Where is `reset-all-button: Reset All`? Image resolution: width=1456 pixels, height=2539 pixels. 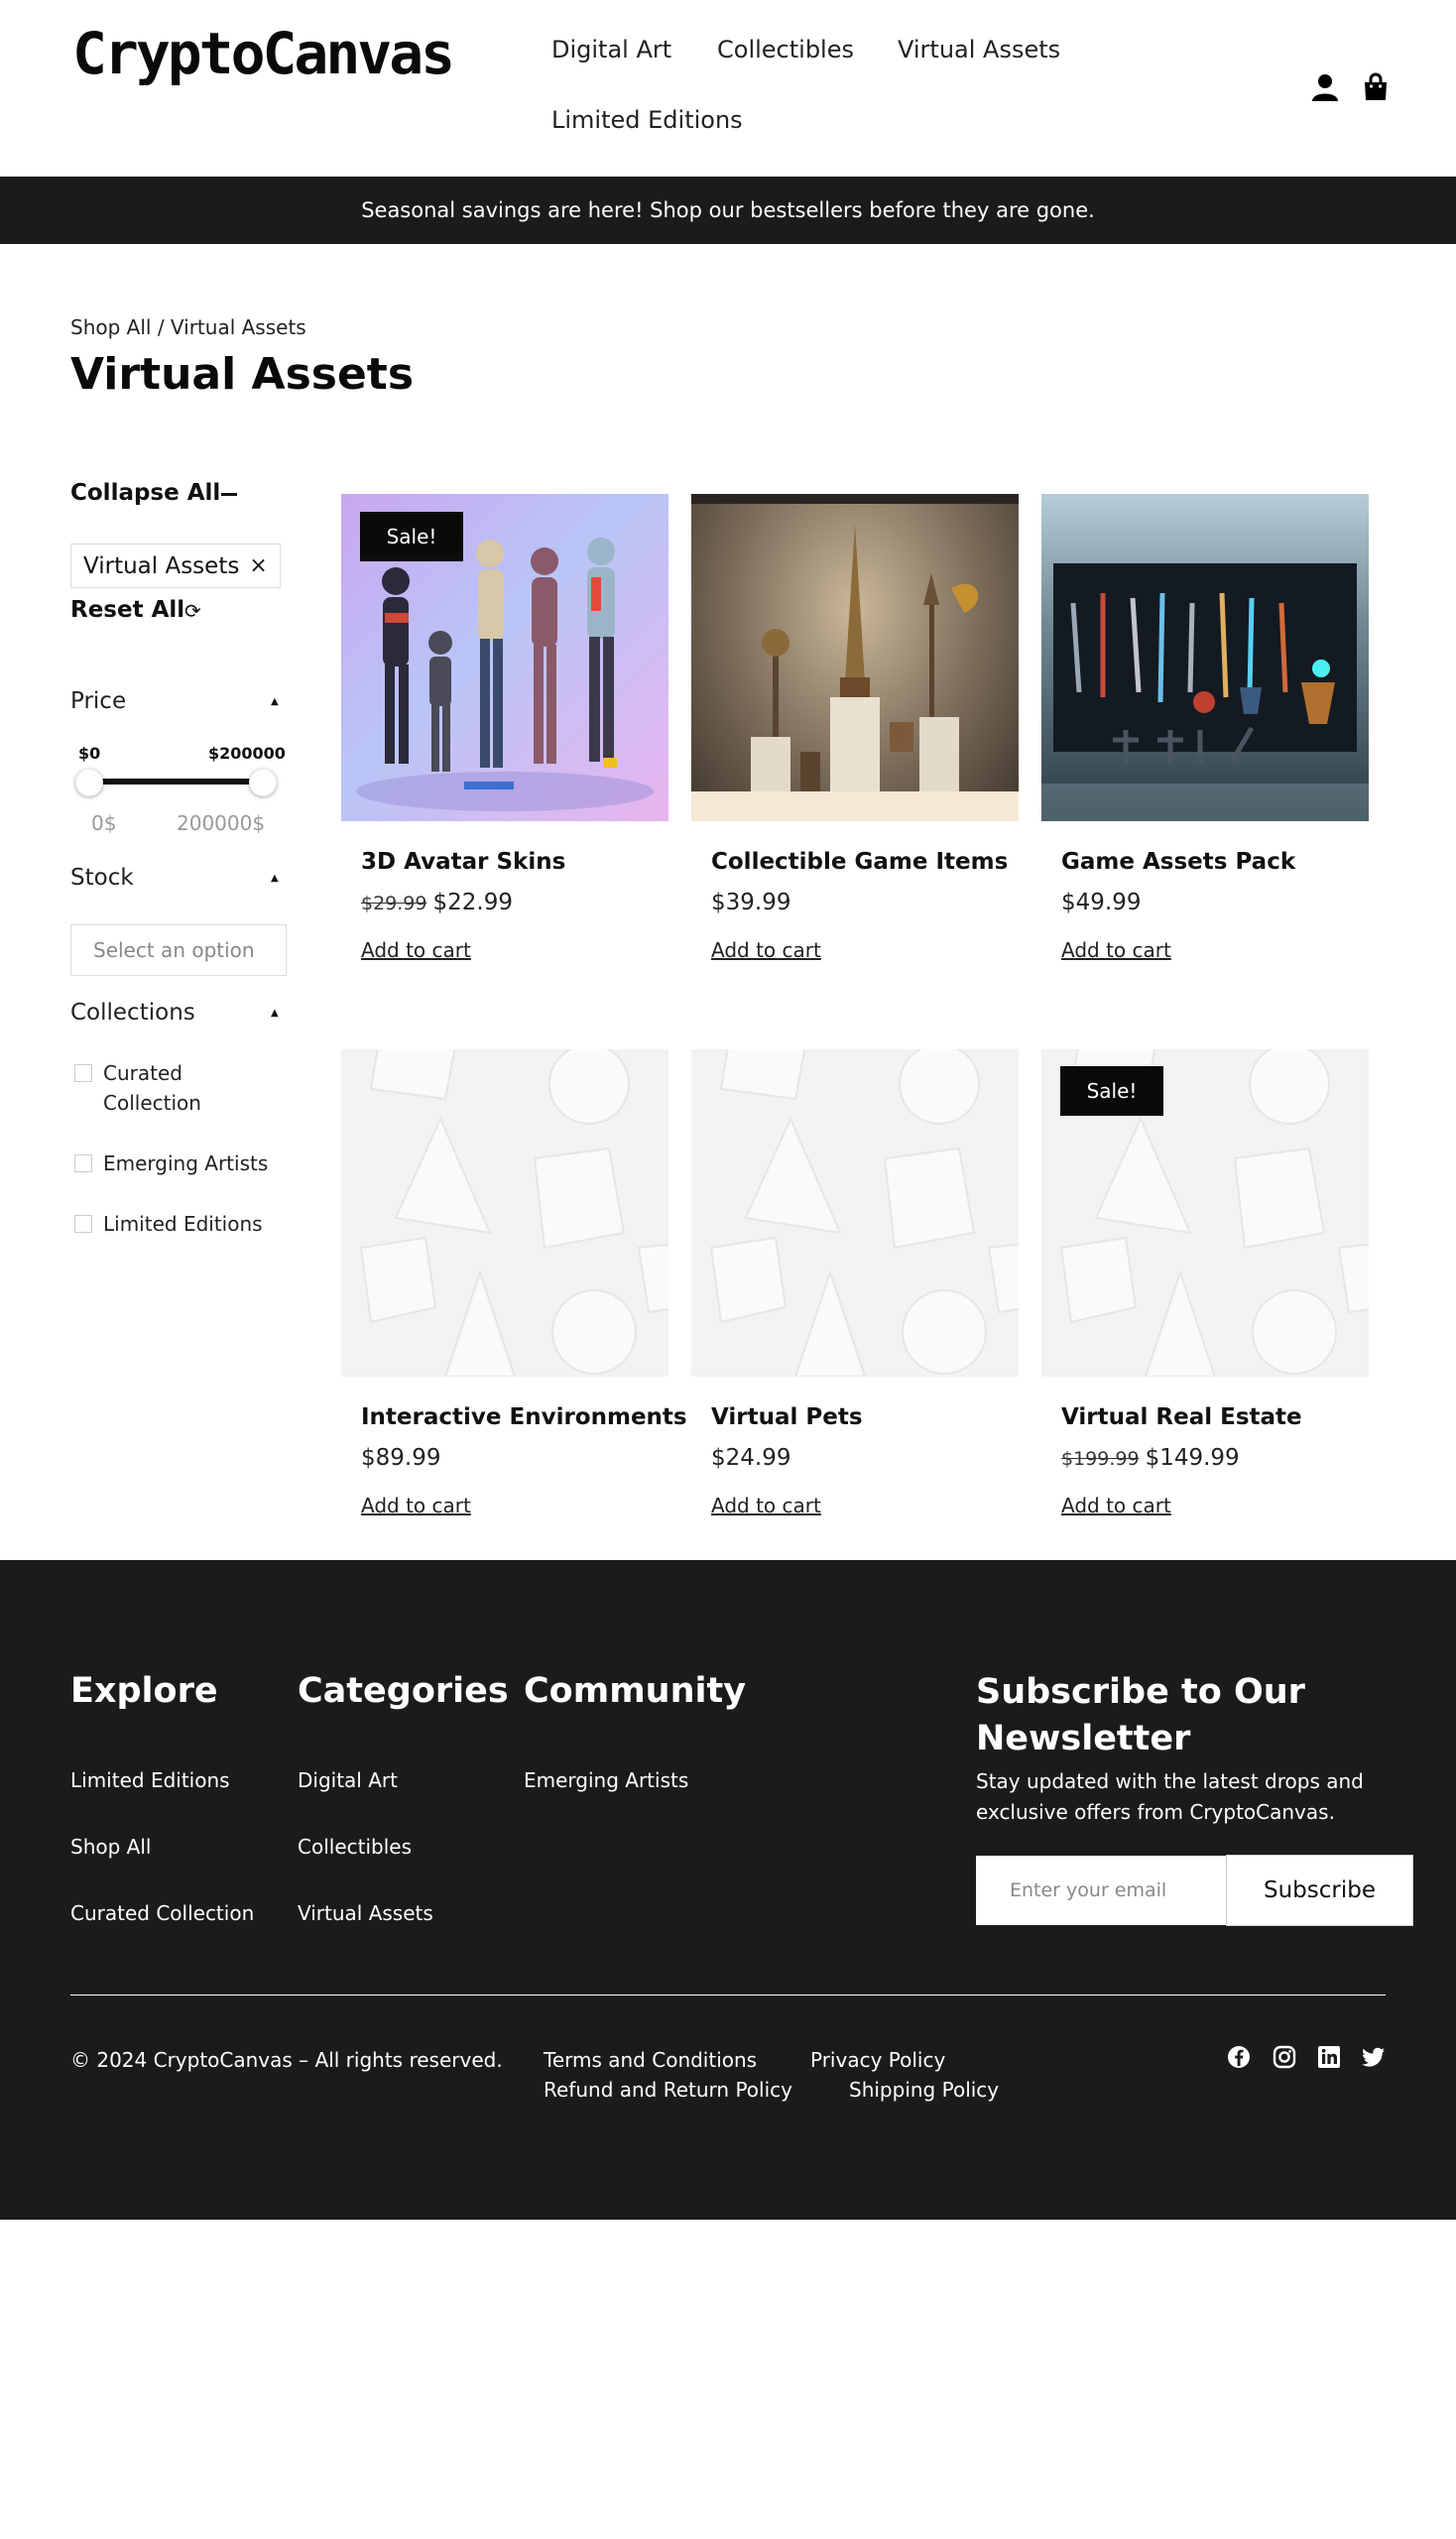 reset-all-button: Reset All is located at coordinates (127, 610).